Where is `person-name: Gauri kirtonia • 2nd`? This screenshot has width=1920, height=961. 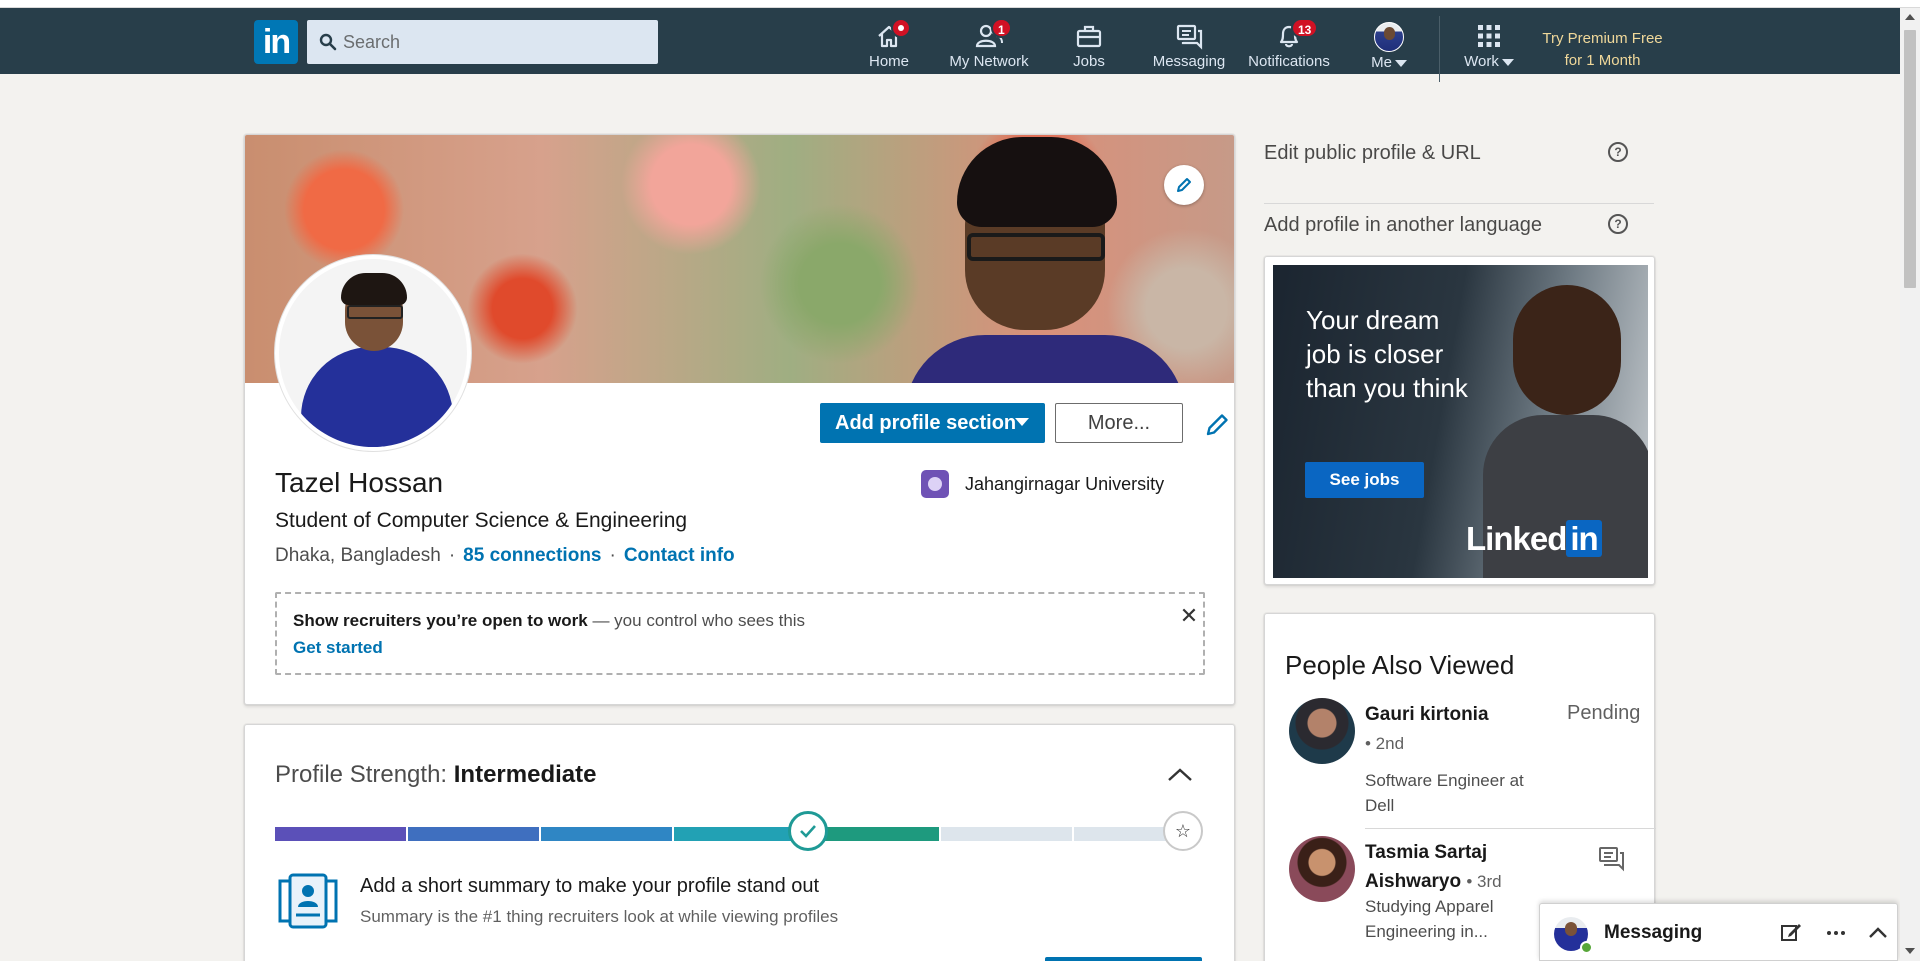
person-name: Gauri kirtonia • 2nd is located at coordinates (1455, 729).